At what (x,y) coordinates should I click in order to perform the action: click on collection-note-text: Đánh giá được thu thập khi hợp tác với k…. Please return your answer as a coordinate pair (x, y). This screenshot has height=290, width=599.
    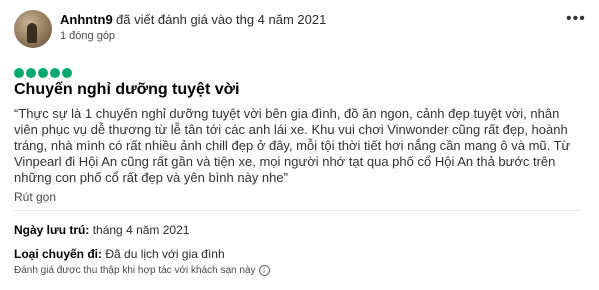
    Looking at the image, I should click on (135, 271).